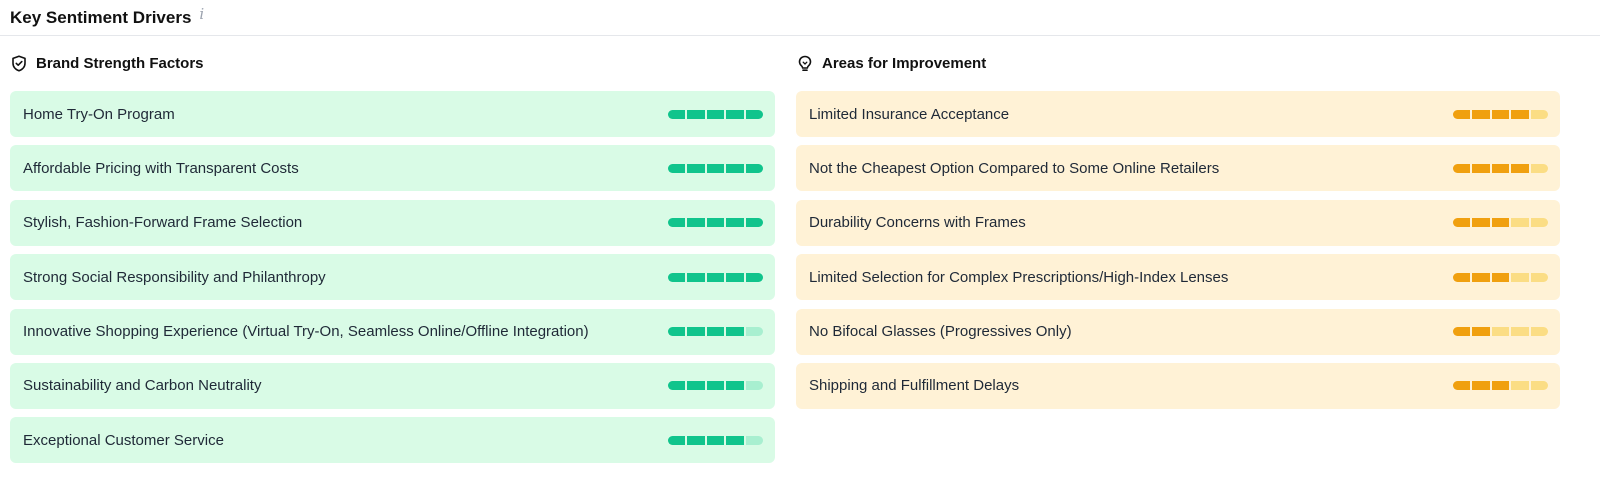 This screenshot has width=1600, height=488. I want to click on brand-strength-heading: Brand Strength Factors, so click(392, 63).